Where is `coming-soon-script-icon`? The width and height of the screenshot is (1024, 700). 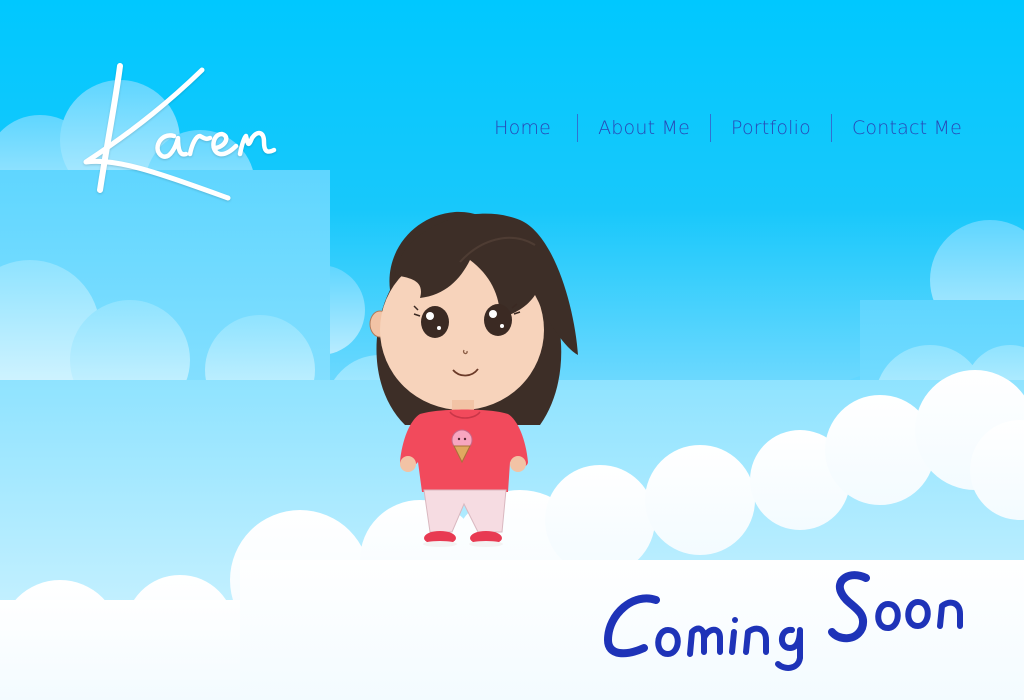 coming-soon-script-icon is located at coordinates (783, 621).